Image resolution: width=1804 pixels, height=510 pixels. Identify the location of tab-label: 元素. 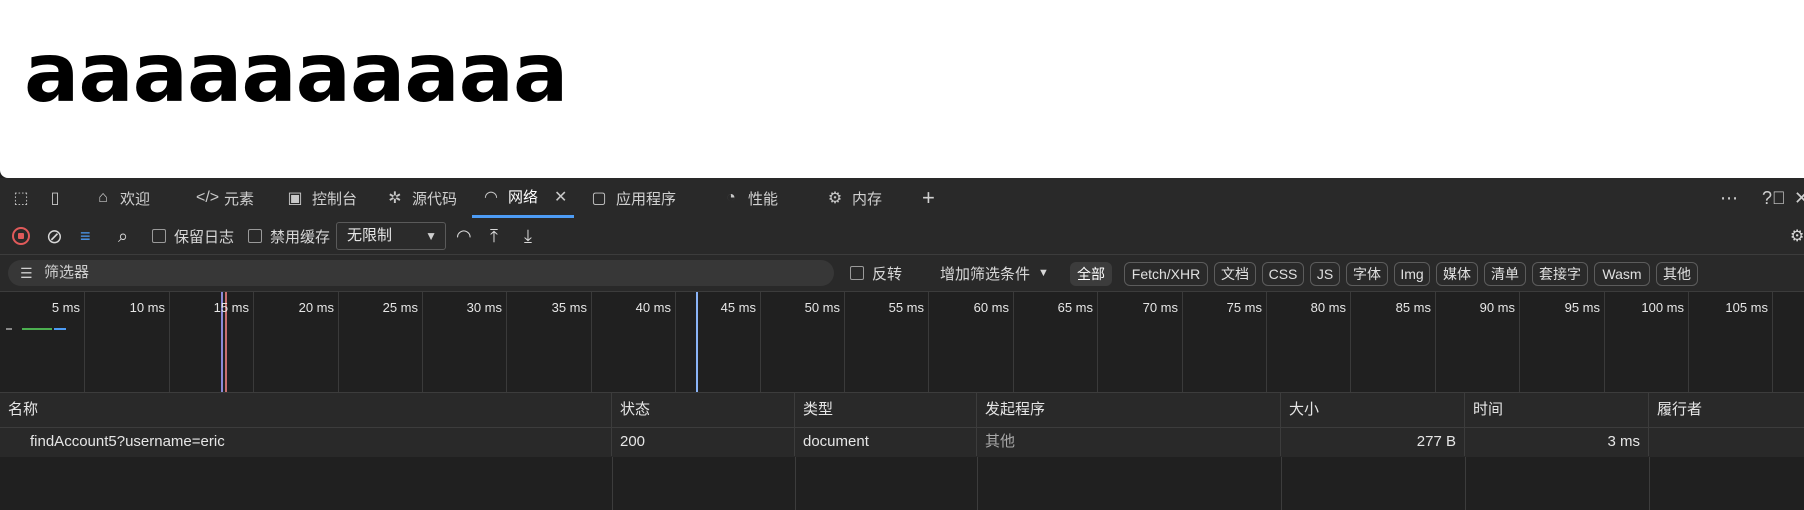
(239, 199).